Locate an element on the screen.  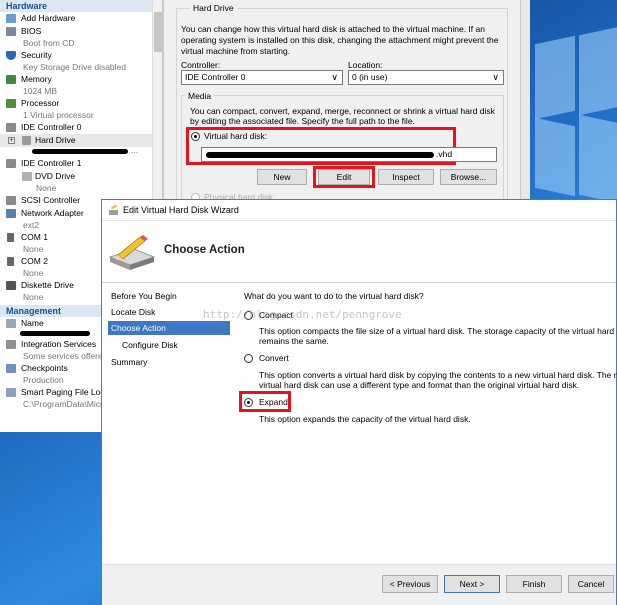
wizard-titlebar: Edit Virtual Hard Disk Wizard is located at coordinates (359, 210).